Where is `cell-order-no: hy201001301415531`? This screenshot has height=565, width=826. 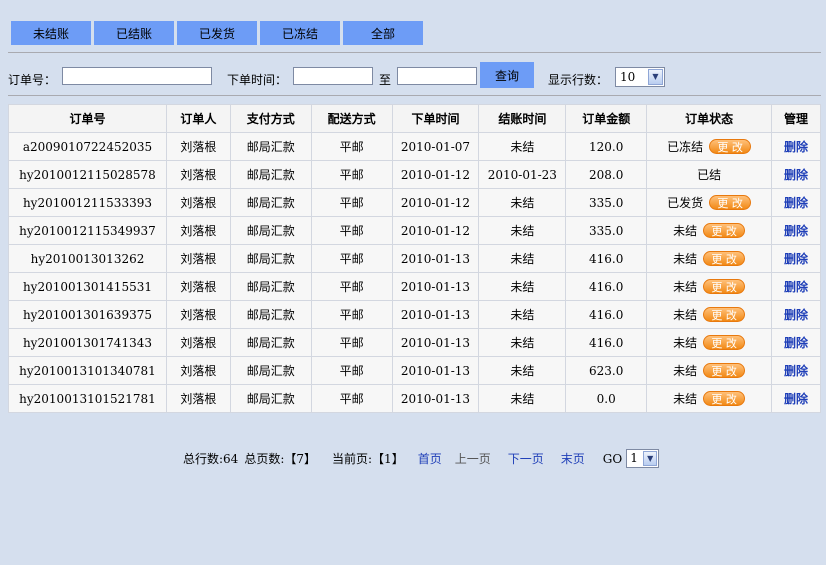
cell-order-no: hy201001301415531 is located at coordinates (87, 286).